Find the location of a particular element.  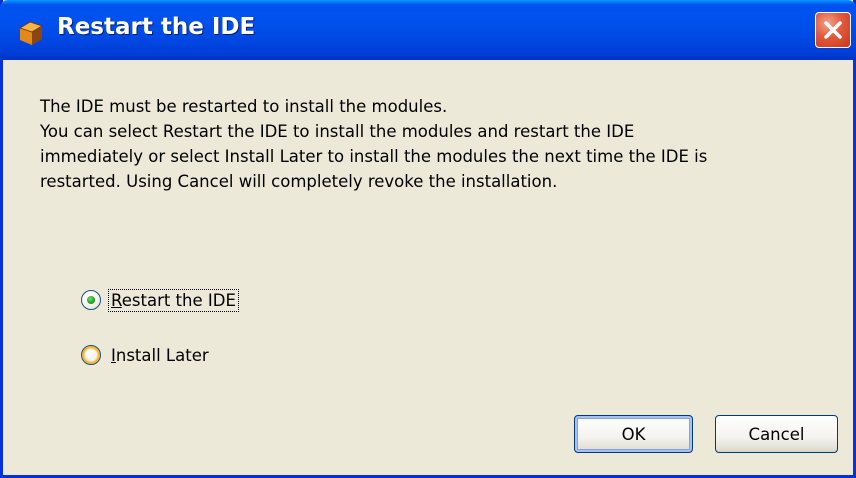

restart-ide-label: Restart the IDE is located at coordinates (173, 300).